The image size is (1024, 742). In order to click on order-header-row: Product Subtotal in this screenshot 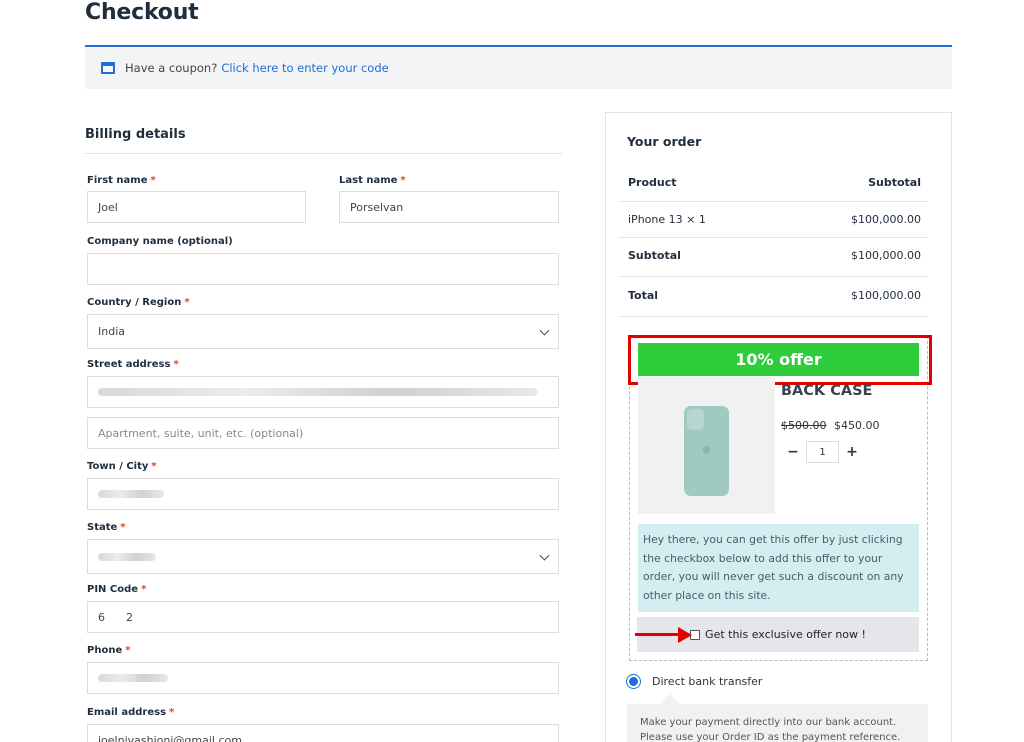, I will do `click(778, 182)`.